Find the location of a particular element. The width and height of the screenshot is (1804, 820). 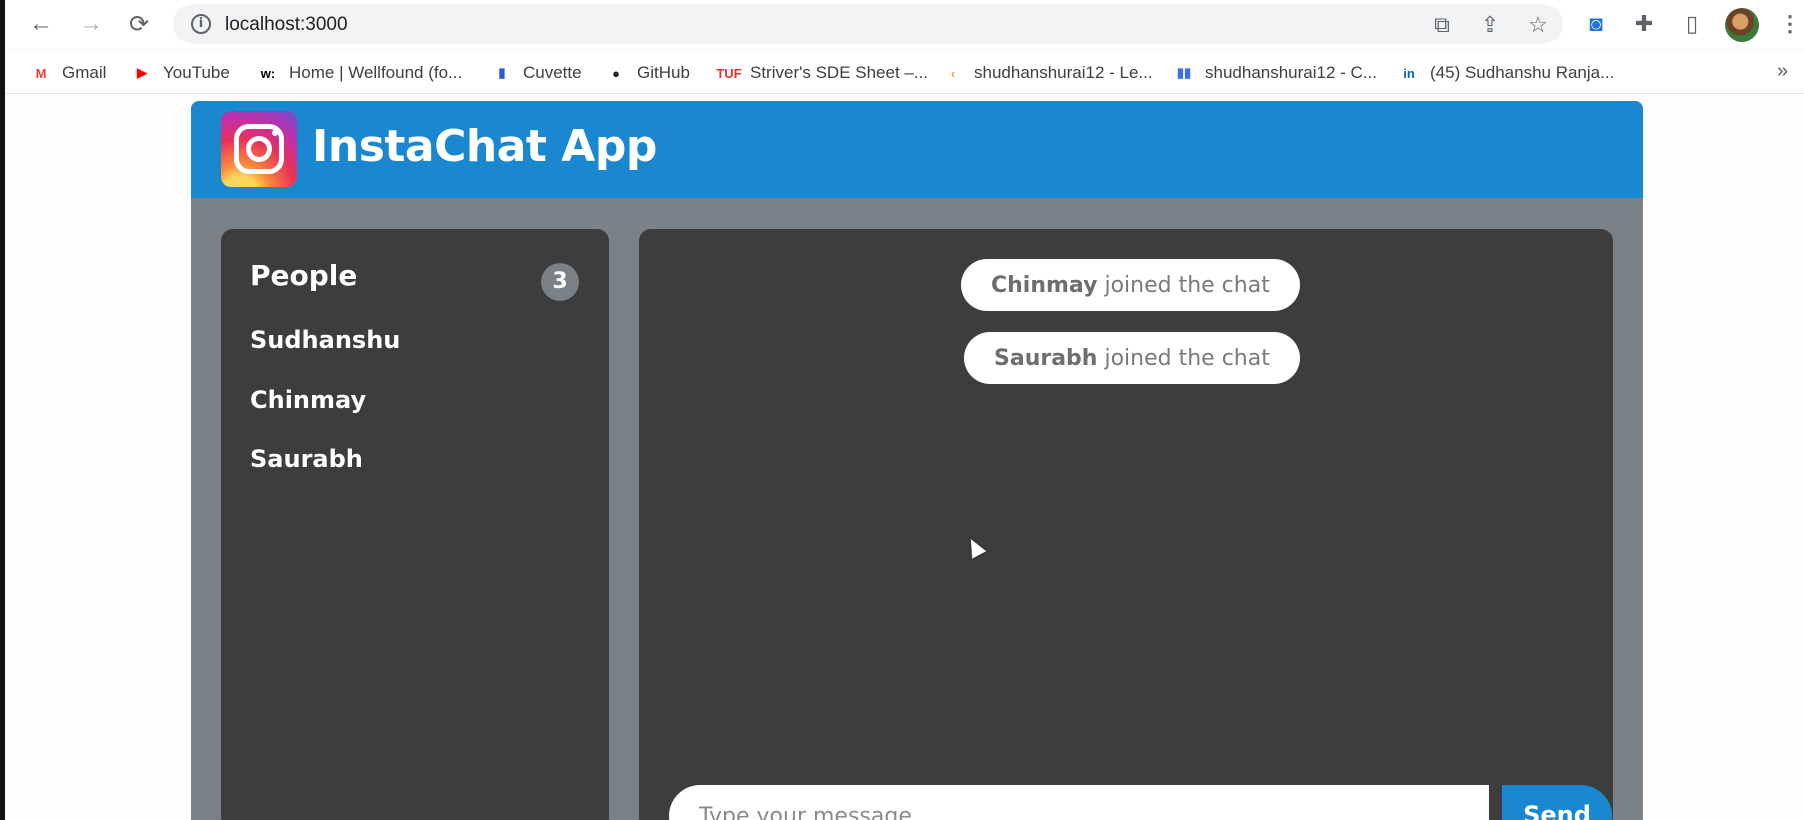

youtube-icon: ▶ is located at coordinates (142, 72).